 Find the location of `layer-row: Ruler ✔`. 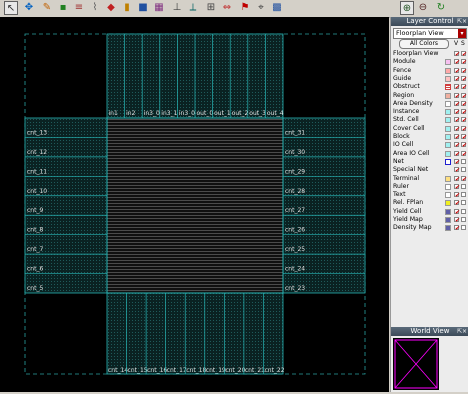

layer-row: Ruler ✔ is located at coordinates (430, 187).